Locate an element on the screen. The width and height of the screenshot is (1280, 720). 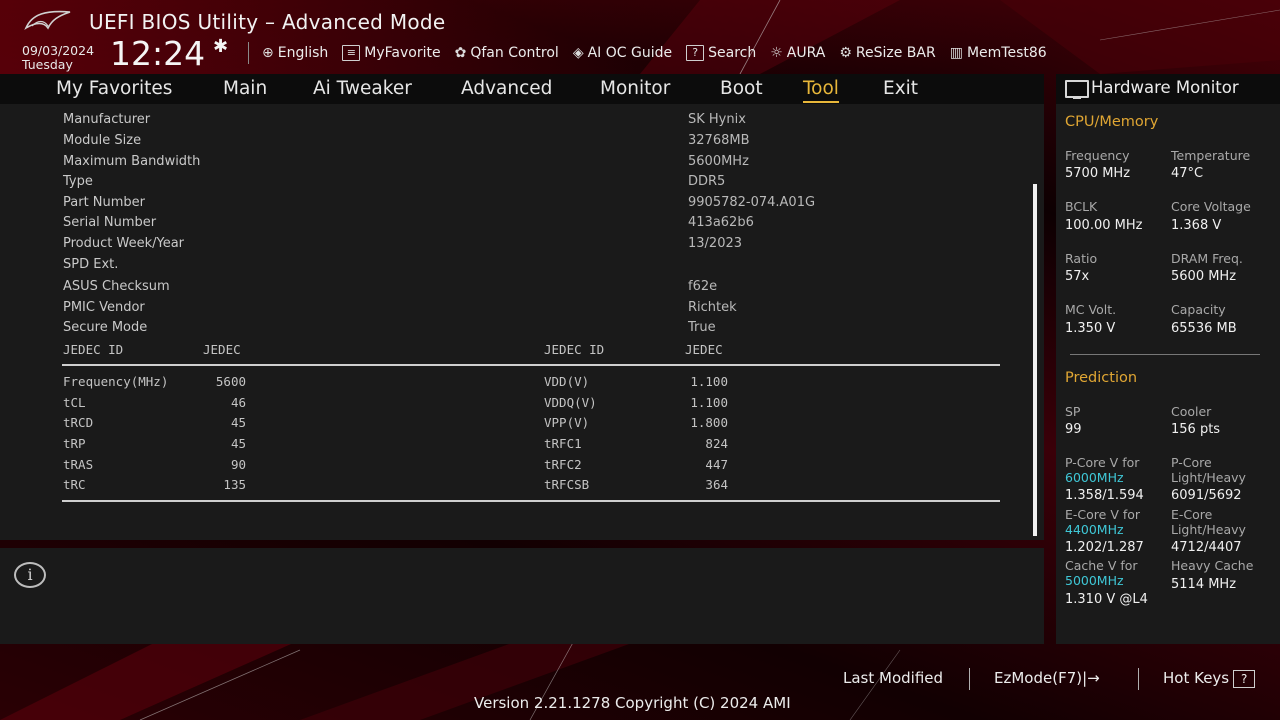
ezmode-label: EzMode(F7)| is located at coordinates (1041, 678).